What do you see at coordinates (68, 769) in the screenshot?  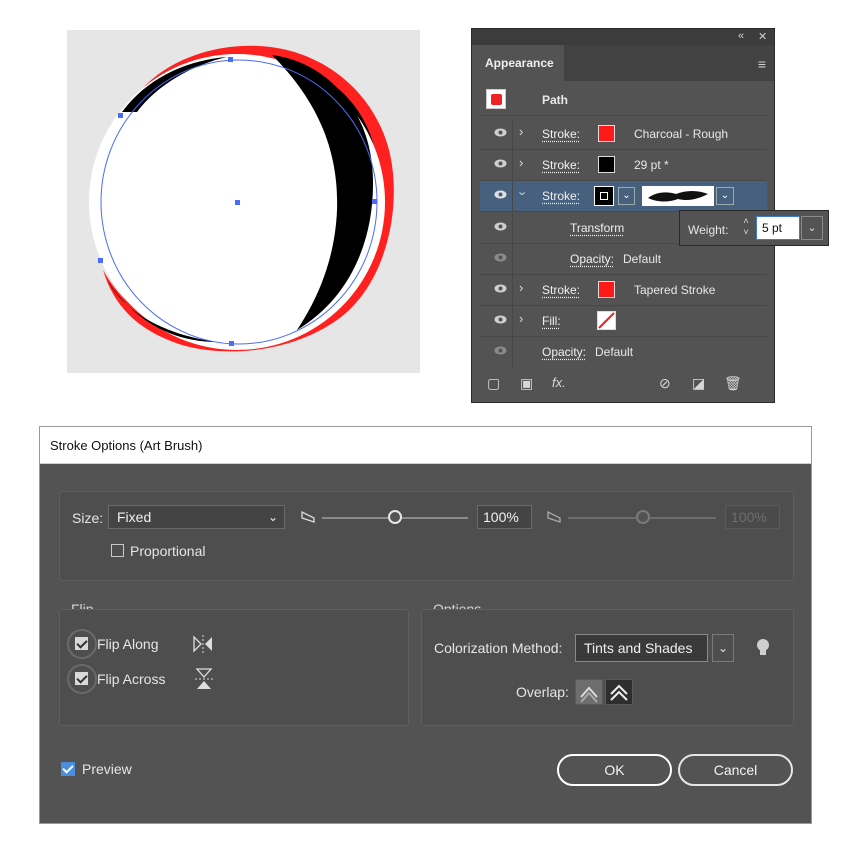 I see `preview-checkbox` at bounding box center [68, 769].